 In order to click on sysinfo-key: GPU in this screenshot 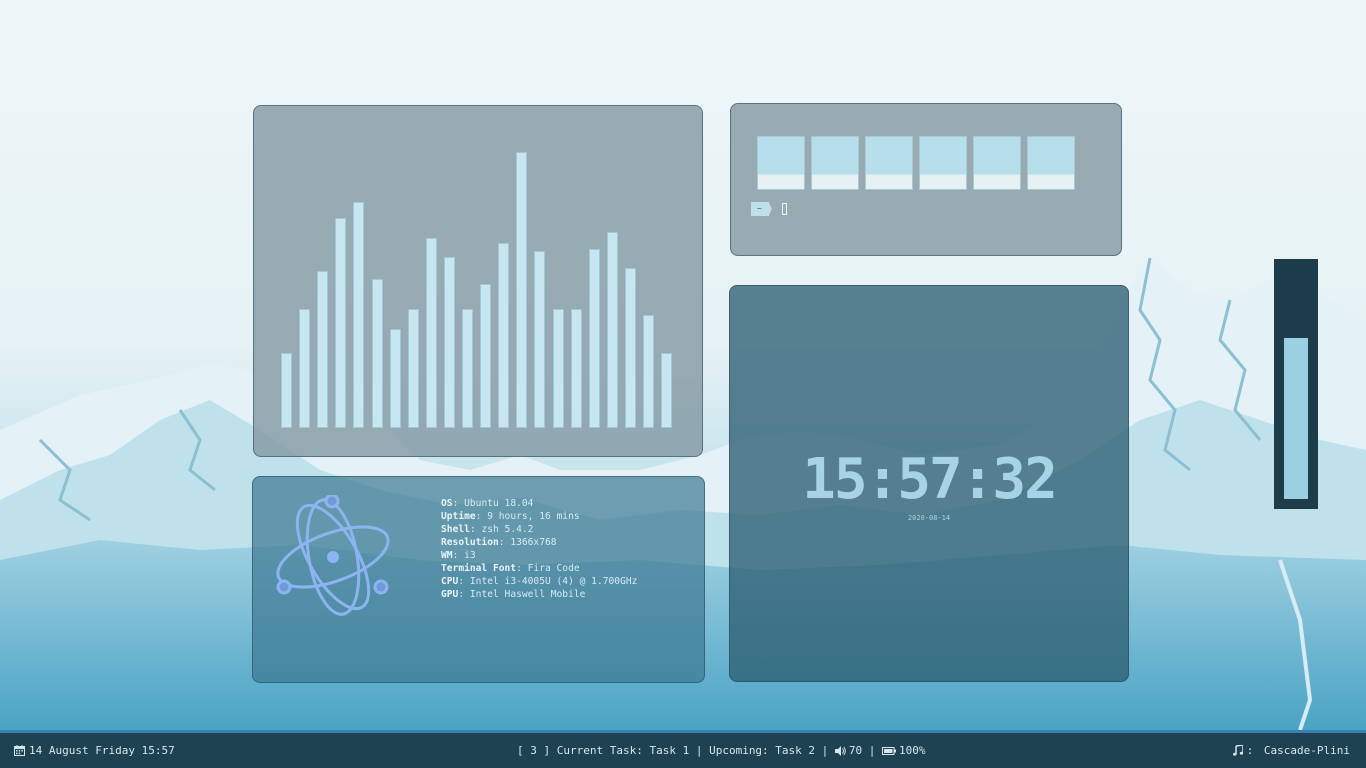, I will do `click(450, 594)`.